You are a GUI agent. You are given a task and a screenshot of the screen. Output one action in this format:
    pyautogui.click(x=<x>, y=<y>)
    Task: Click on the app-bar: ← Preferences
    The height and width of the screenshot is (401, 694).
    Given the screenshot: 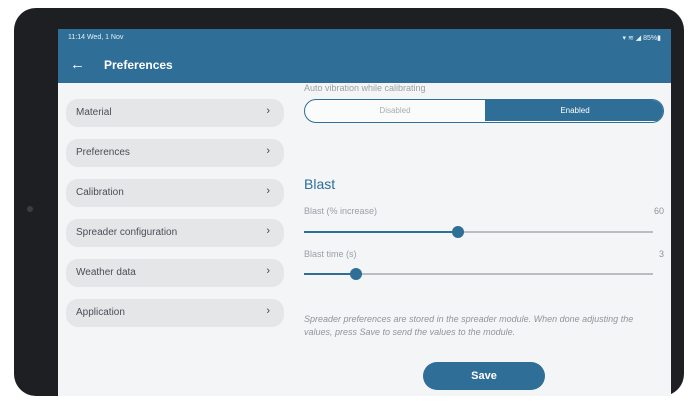 What is the action you would take?
    pyautogui.click(x=364, y=65)
    